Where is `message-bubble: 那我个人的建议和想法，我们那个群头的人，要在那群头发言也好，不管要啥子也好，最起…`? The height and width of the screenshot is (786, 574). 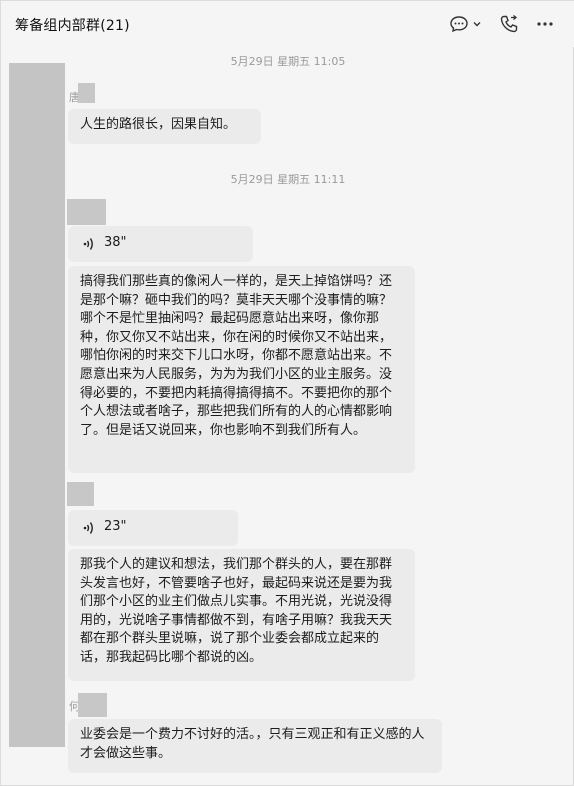 message-bubble: 那我个人的建议和想法，我们那个群头的人，要在那群头发言也好，不管要啥子也好，最起… is located at coordinates (241, 615).